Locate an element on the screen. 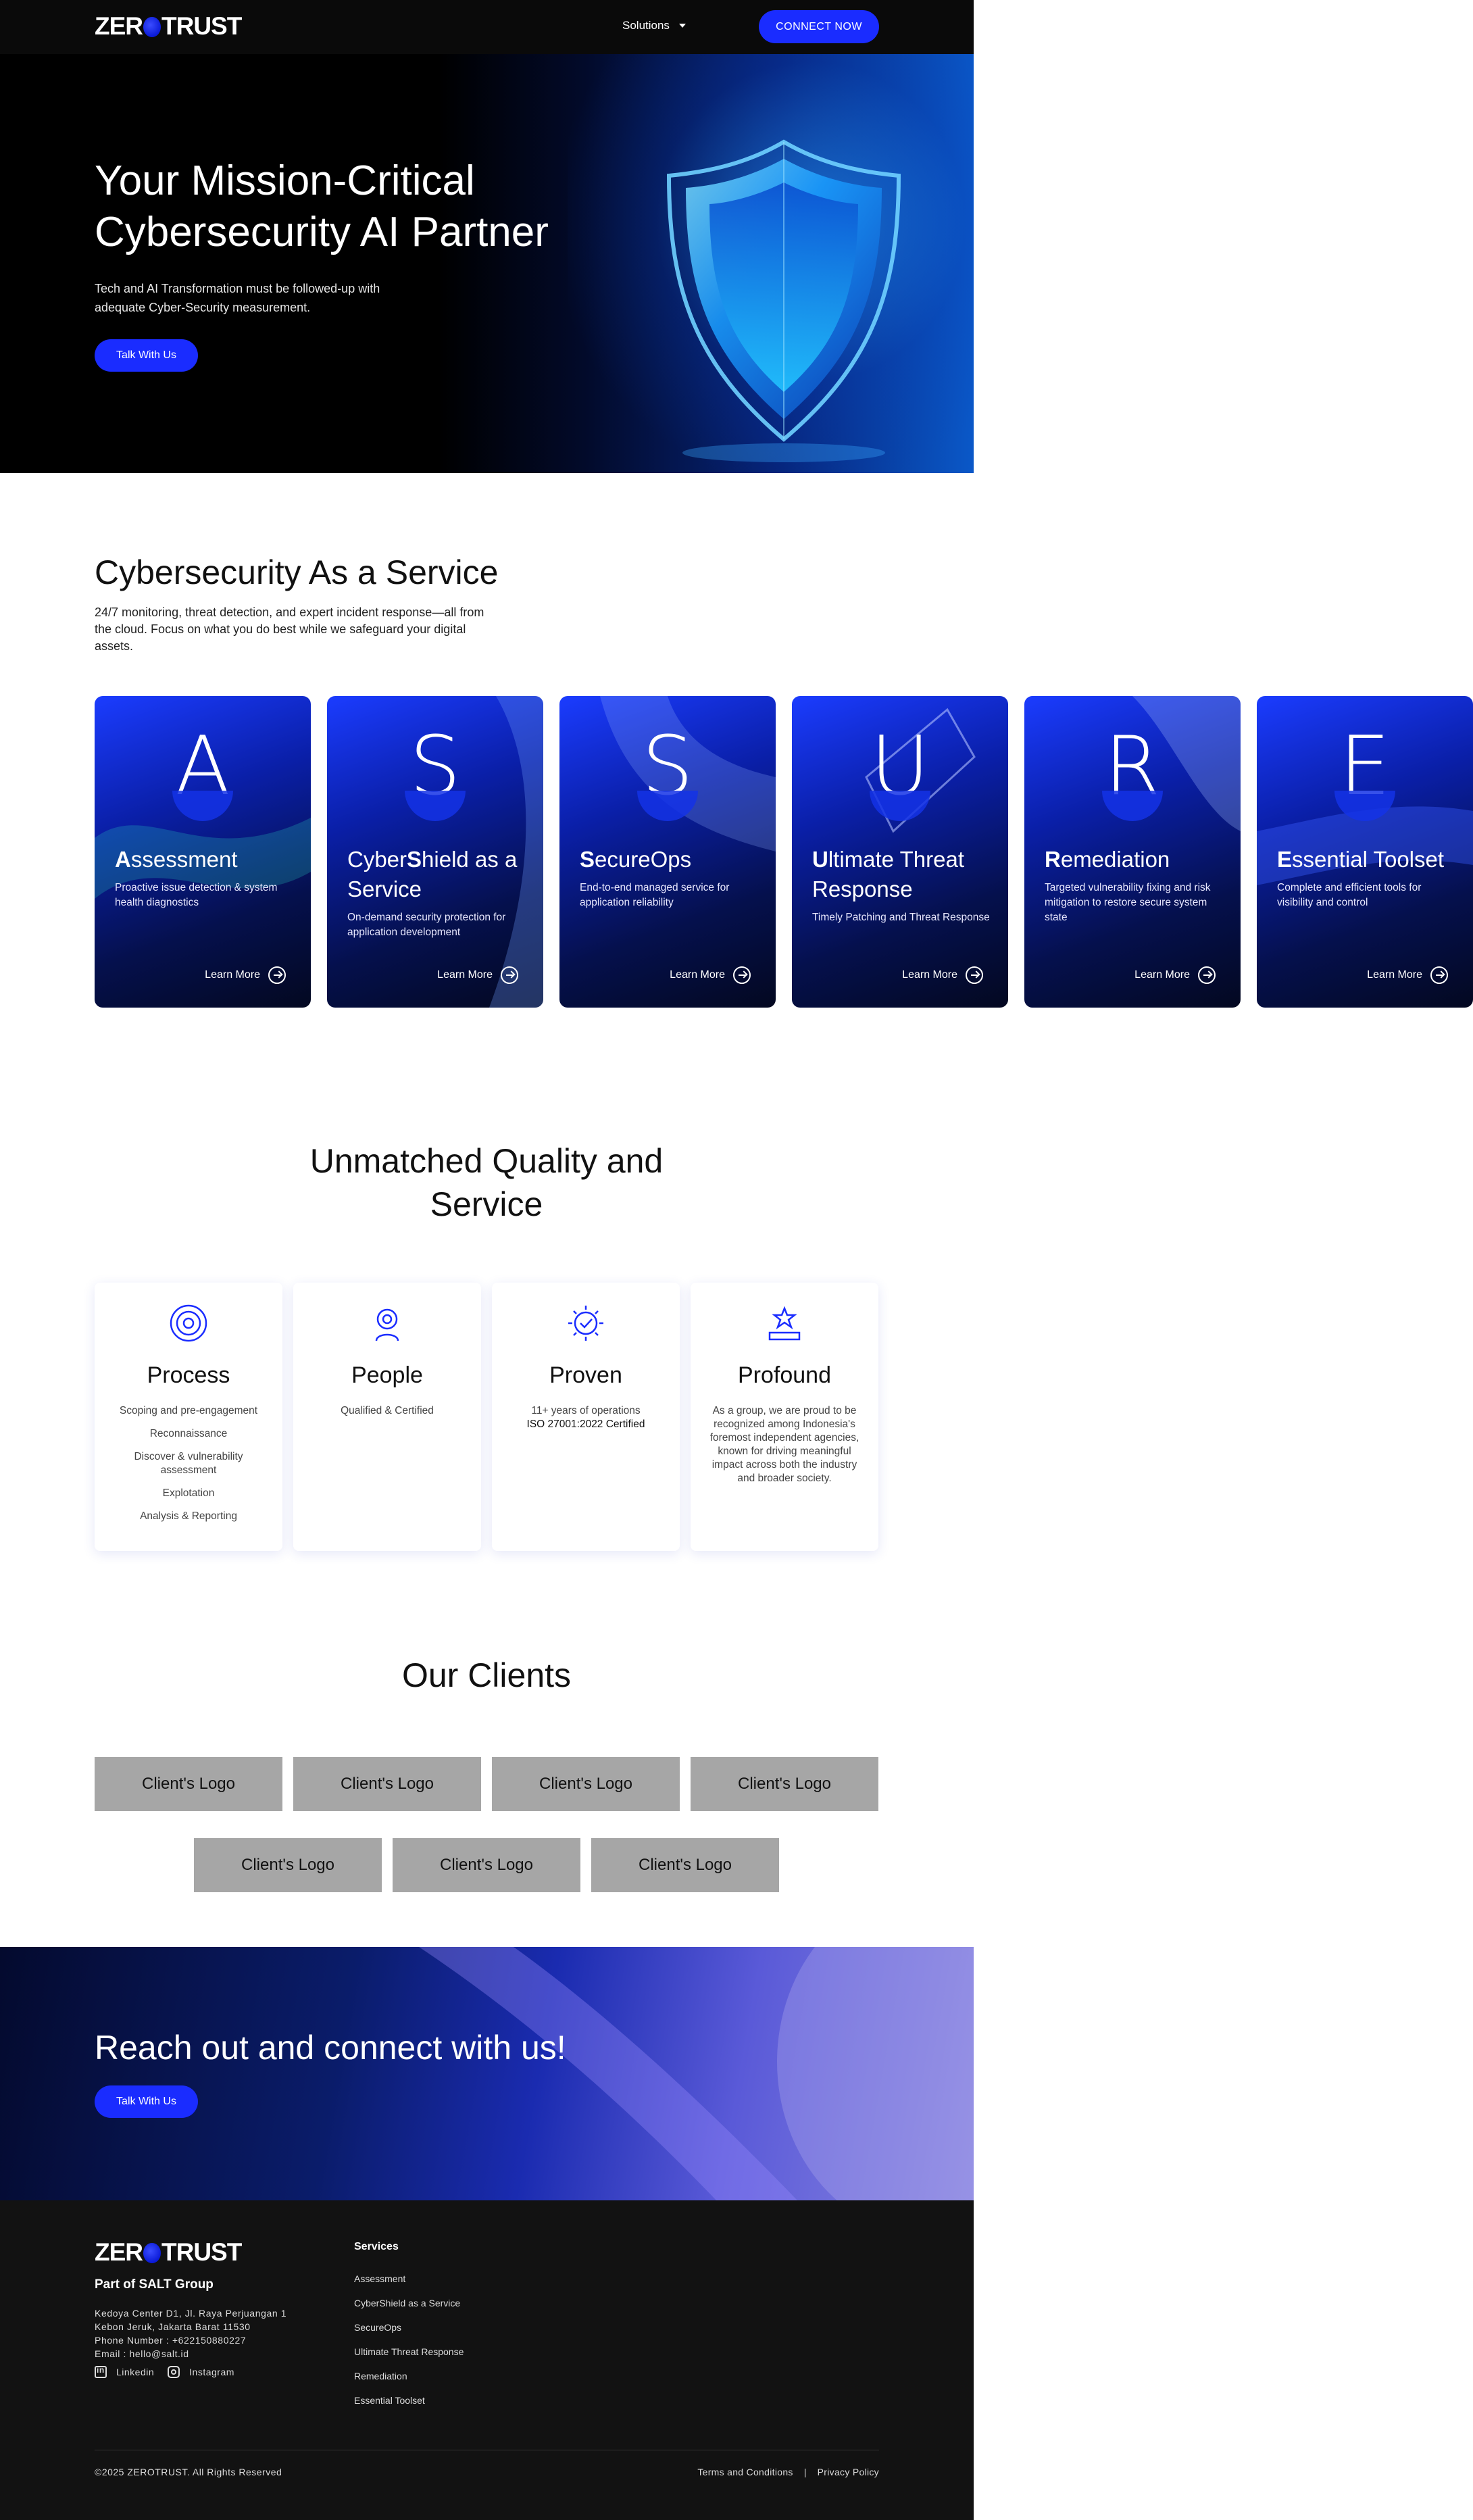  footer-logo: ZER TRUST is located at coordinates (168, 2253).